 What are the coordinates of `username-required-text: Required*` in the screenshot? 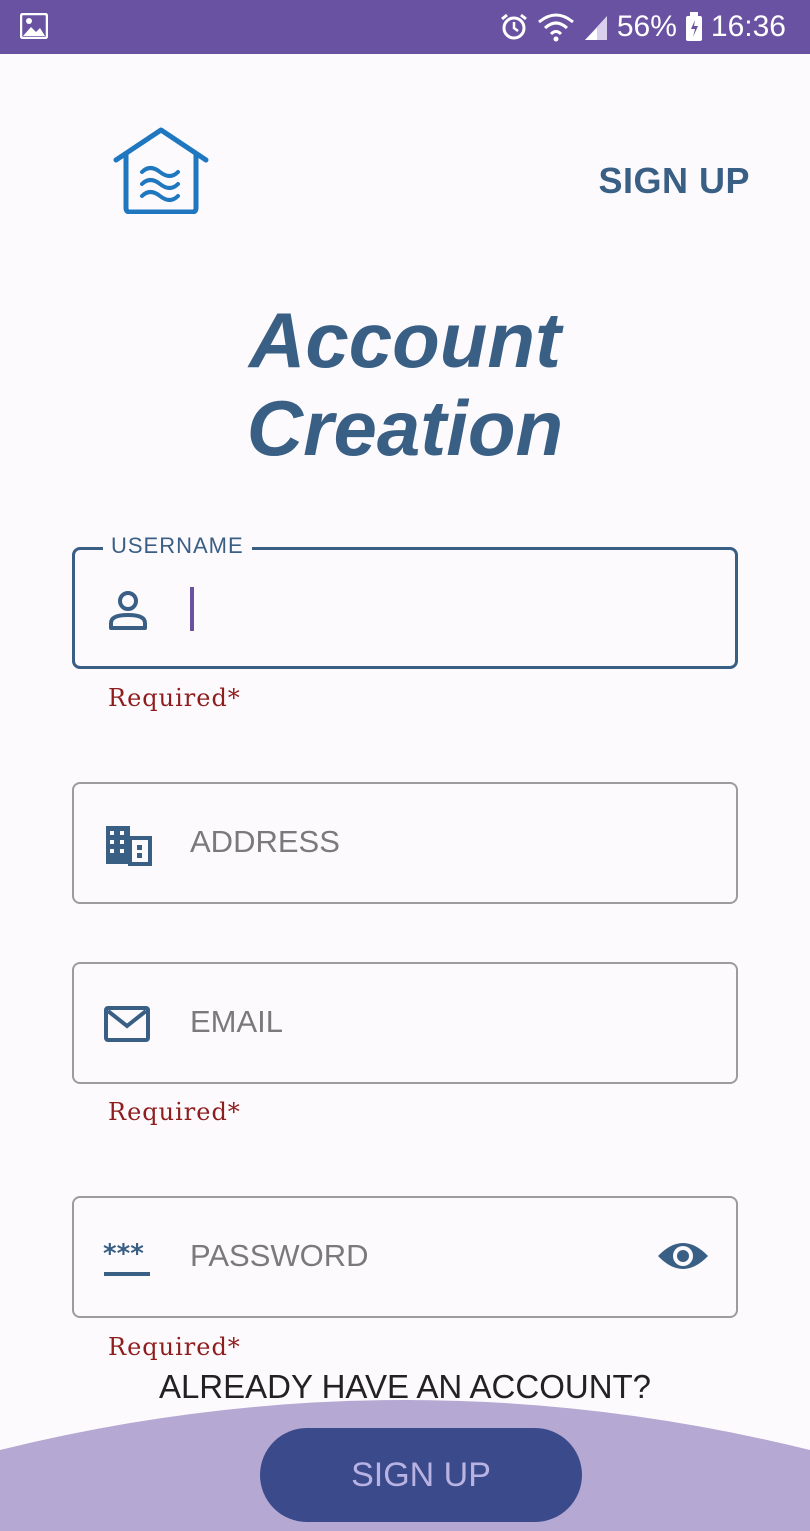 It's located at (174, 698).